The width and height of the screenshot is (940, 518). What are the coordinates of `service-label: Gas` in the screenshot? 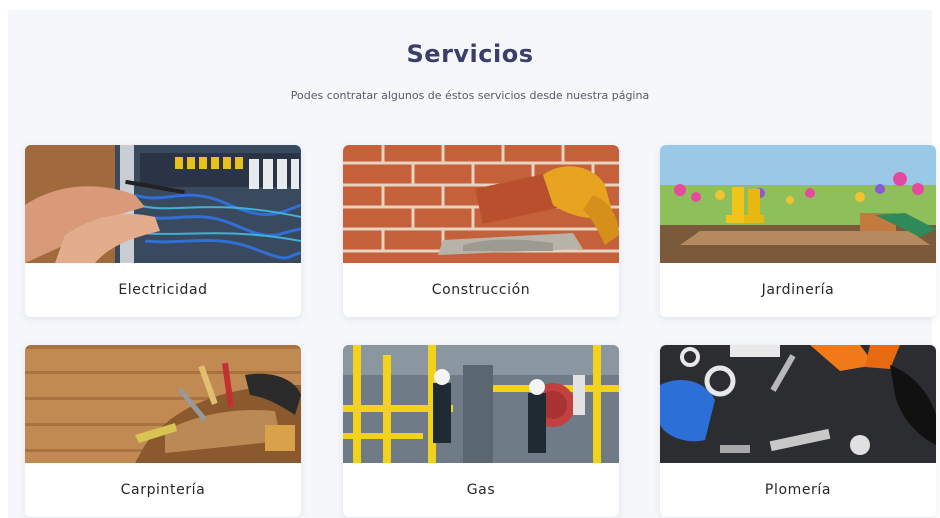 It's located at (481, 490).